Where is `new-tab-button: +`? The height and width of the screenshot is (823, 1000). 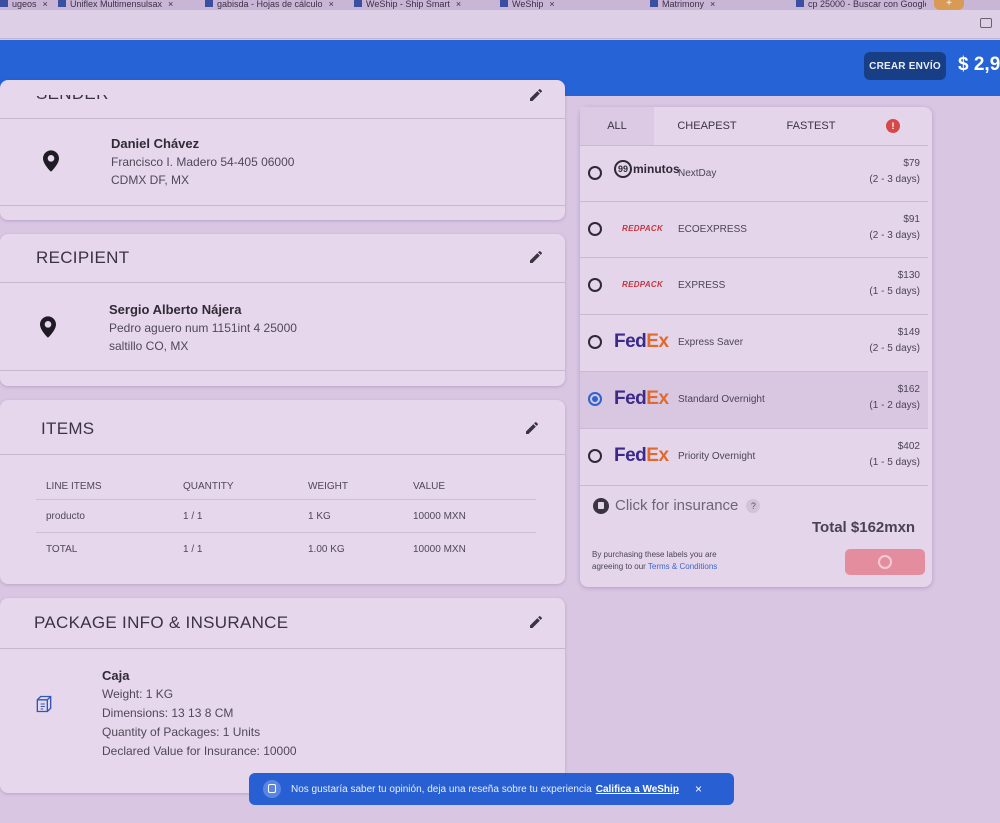
new-tab-button: + is located at coordinates (949, 5).